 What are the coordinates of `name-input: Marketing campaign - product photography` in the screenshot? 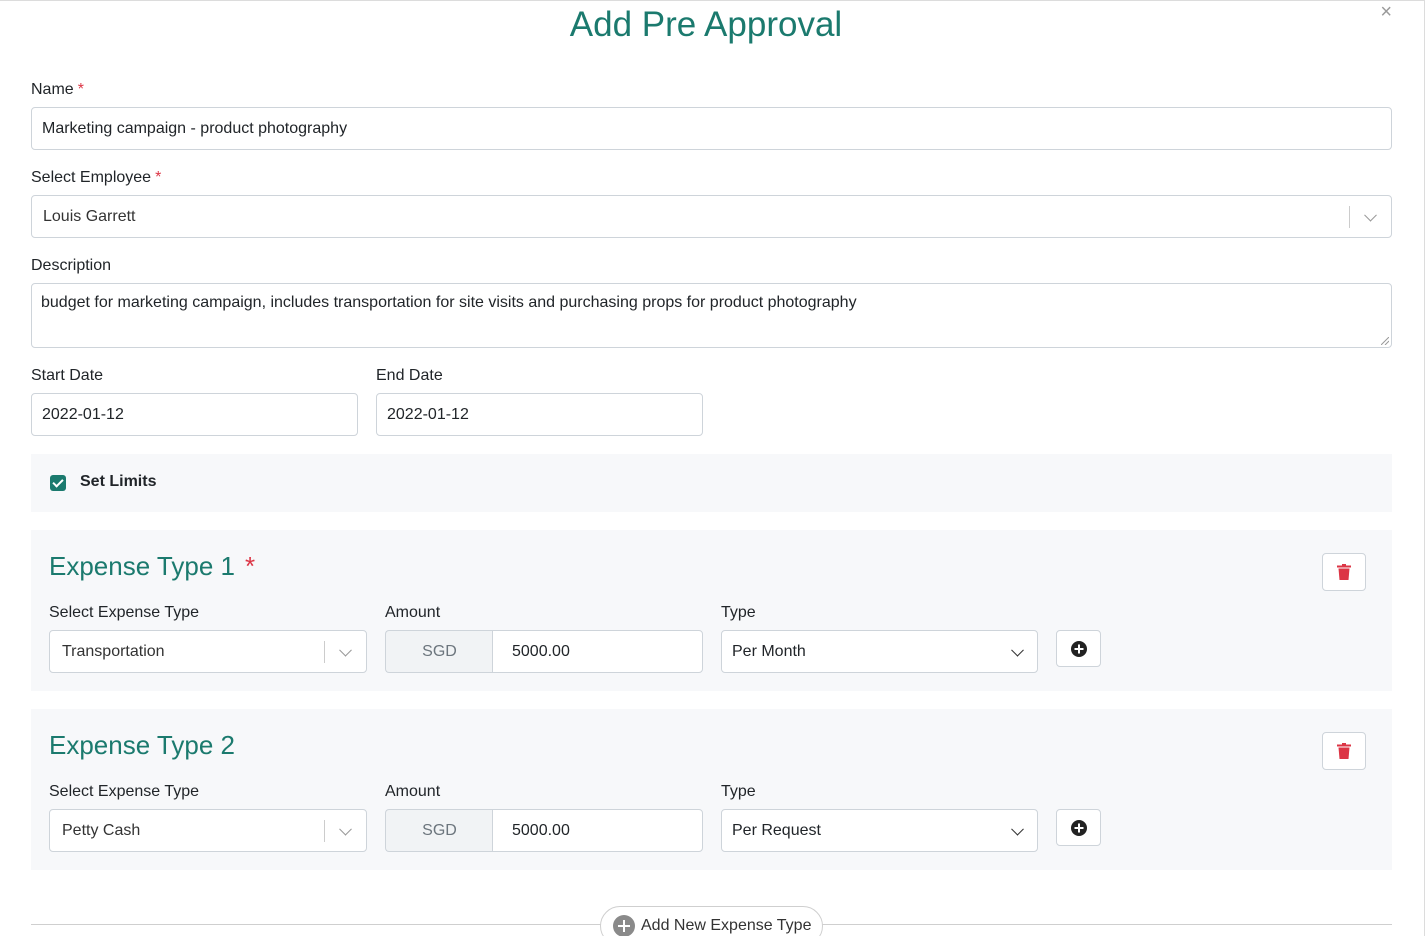 It's located at (711, 128).